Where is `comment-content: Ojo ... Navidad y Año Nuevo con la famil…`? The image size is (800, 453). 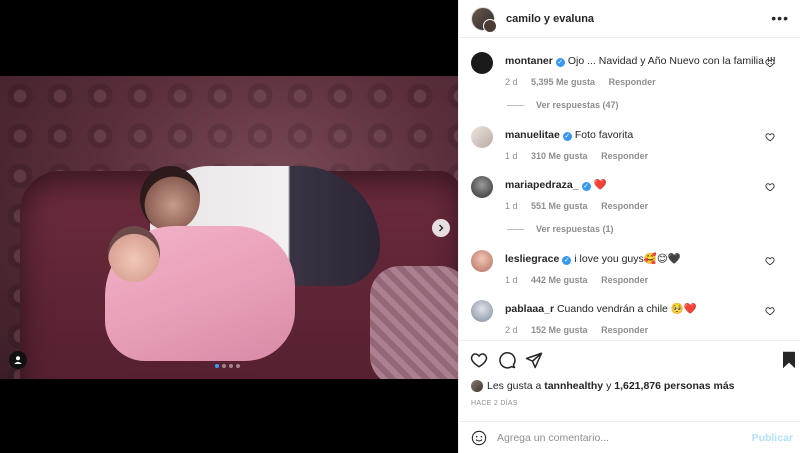 comment-content: Ojo ... Navidad y Año Nuevo con la famil… is located at coordinates (671, 61).